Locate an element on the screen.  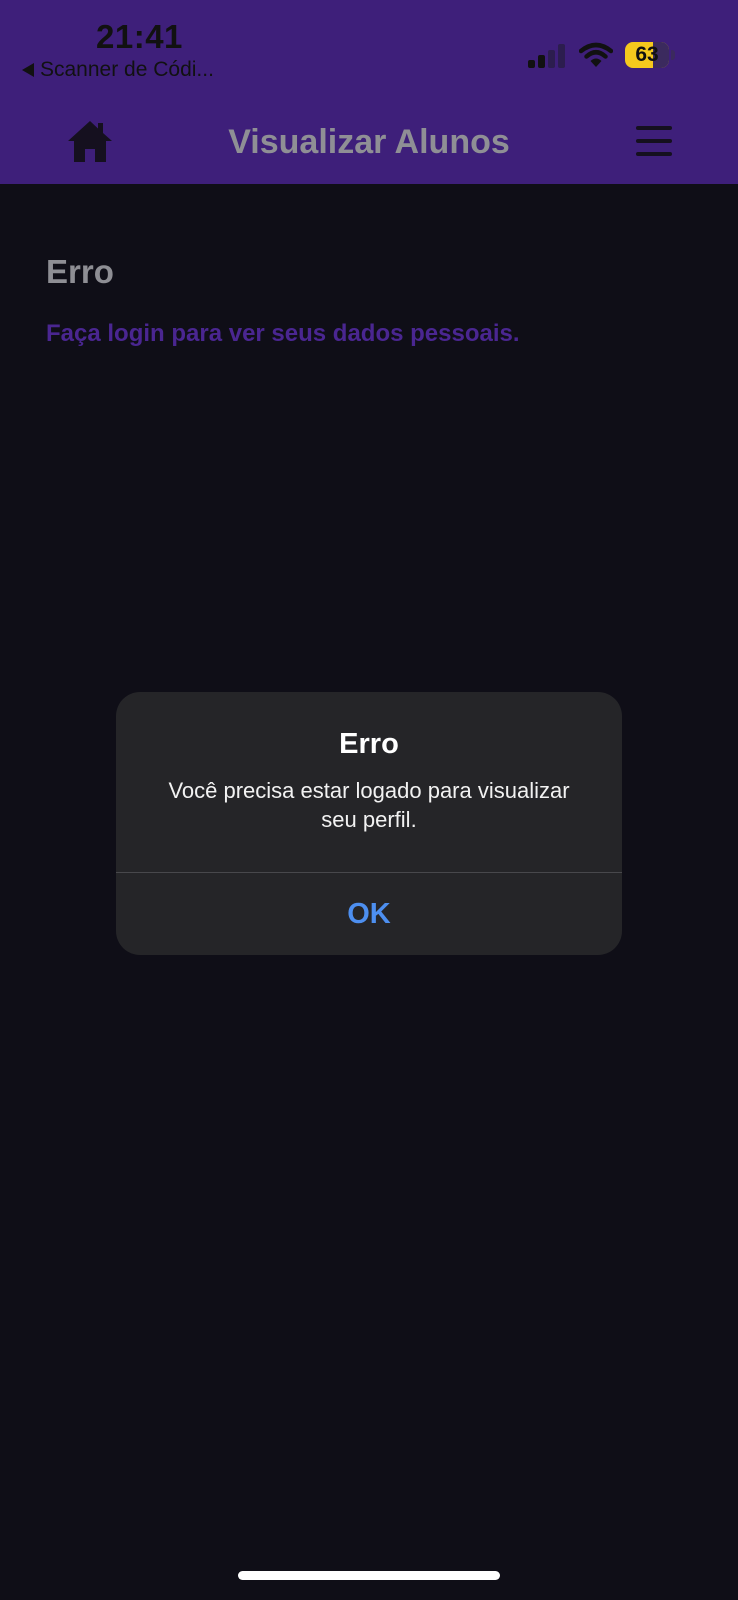
app-header: Visualizar Alunos is located at coordinates (369, 142).